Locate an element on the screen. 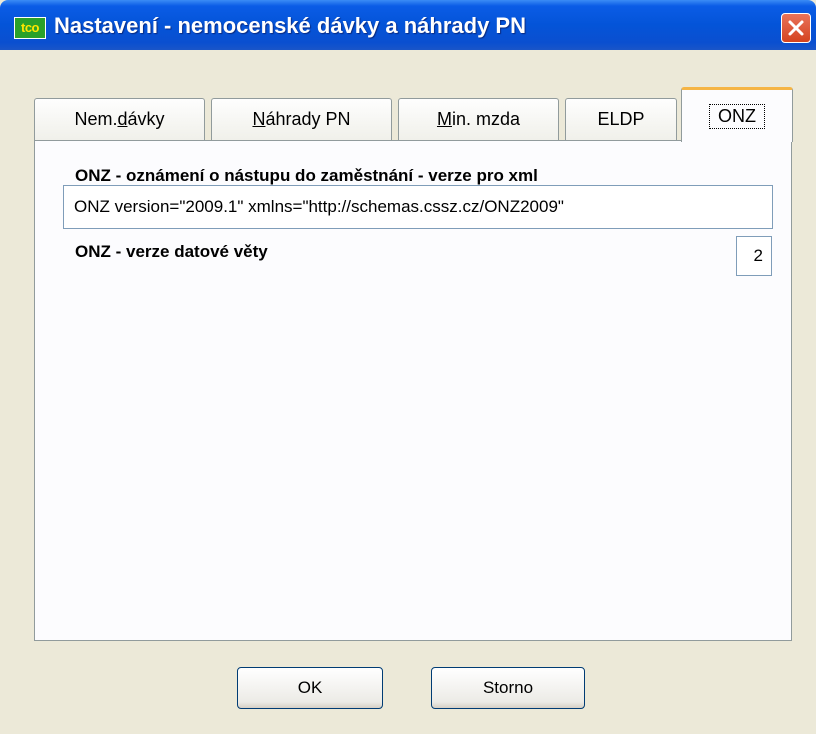 Image resolution: width=816 pixels, height=734 pixels. tab-onz: ONZ is located at coordinates (737, 114).